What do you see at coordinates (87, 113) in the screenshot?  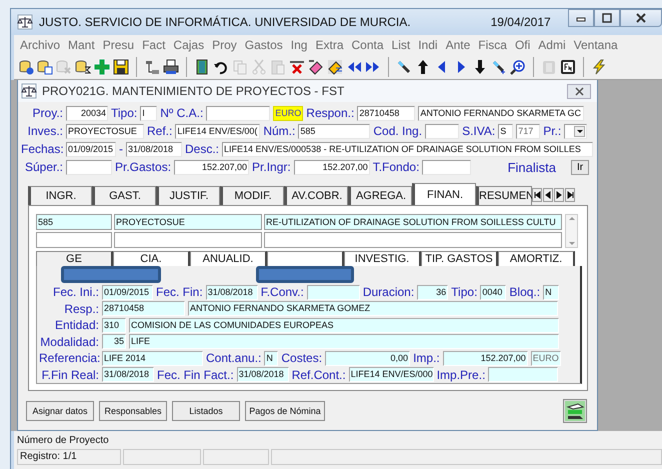 I see `input-field: 20034` at bounding box center [87, 113].